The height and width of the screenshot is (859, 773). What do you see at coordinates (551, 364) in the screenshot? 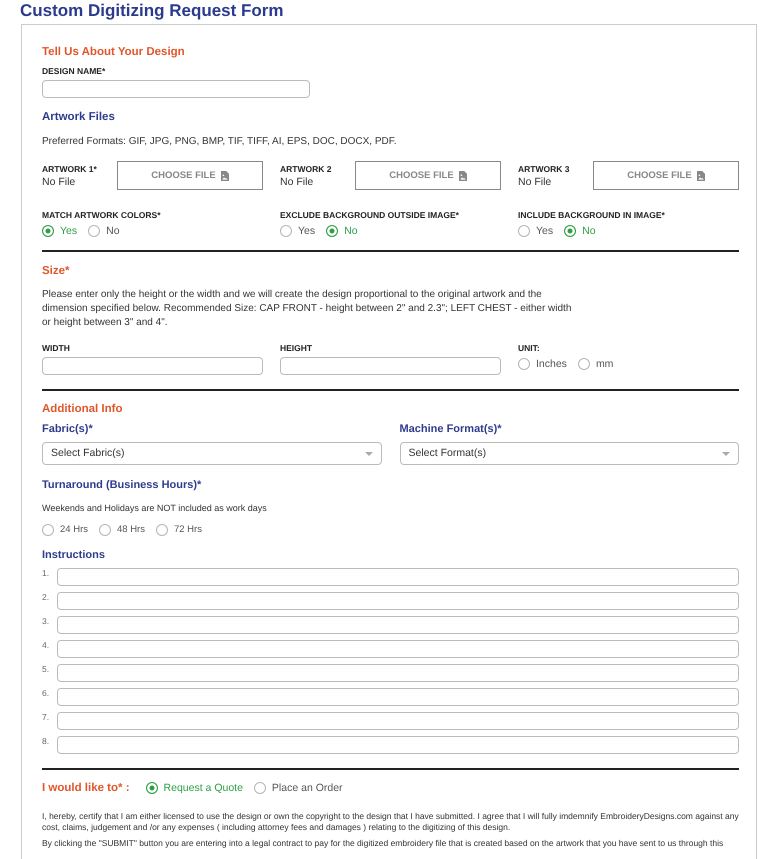
I see `radio-label: Inches` at bounding box center [551, 364].